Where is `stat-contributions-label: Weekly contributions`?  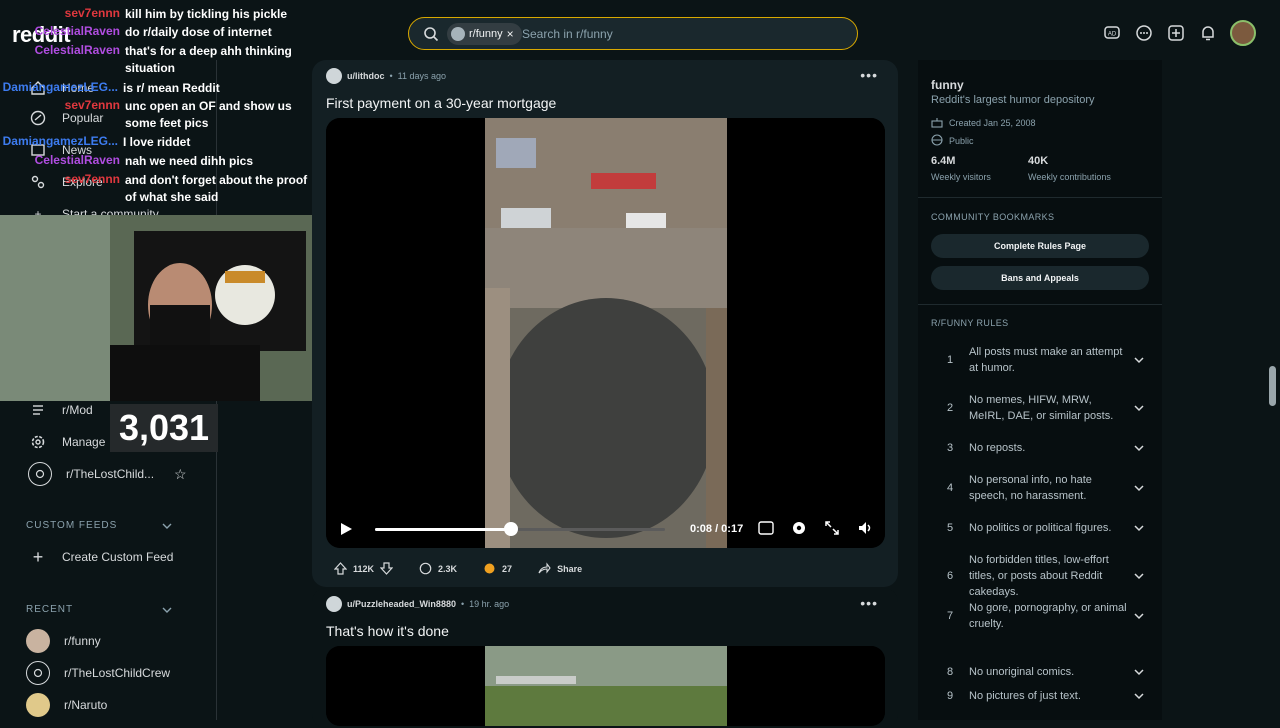 stat-contributions-label: Weekly contributions is located at coordinates (1069, 177).